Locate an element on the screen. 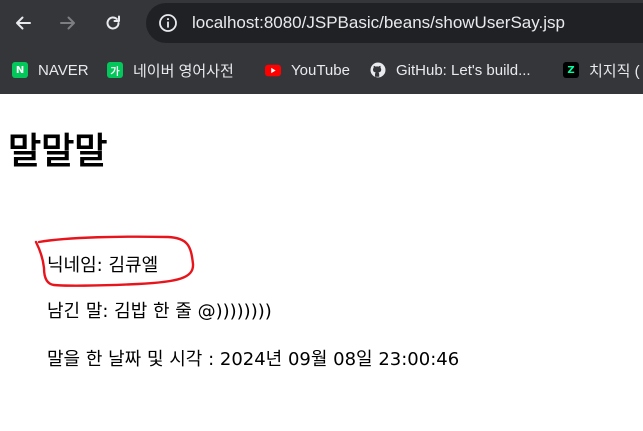 This screenshot has height=431, width=643. site-info-icon is located at coordinates (168, 23).